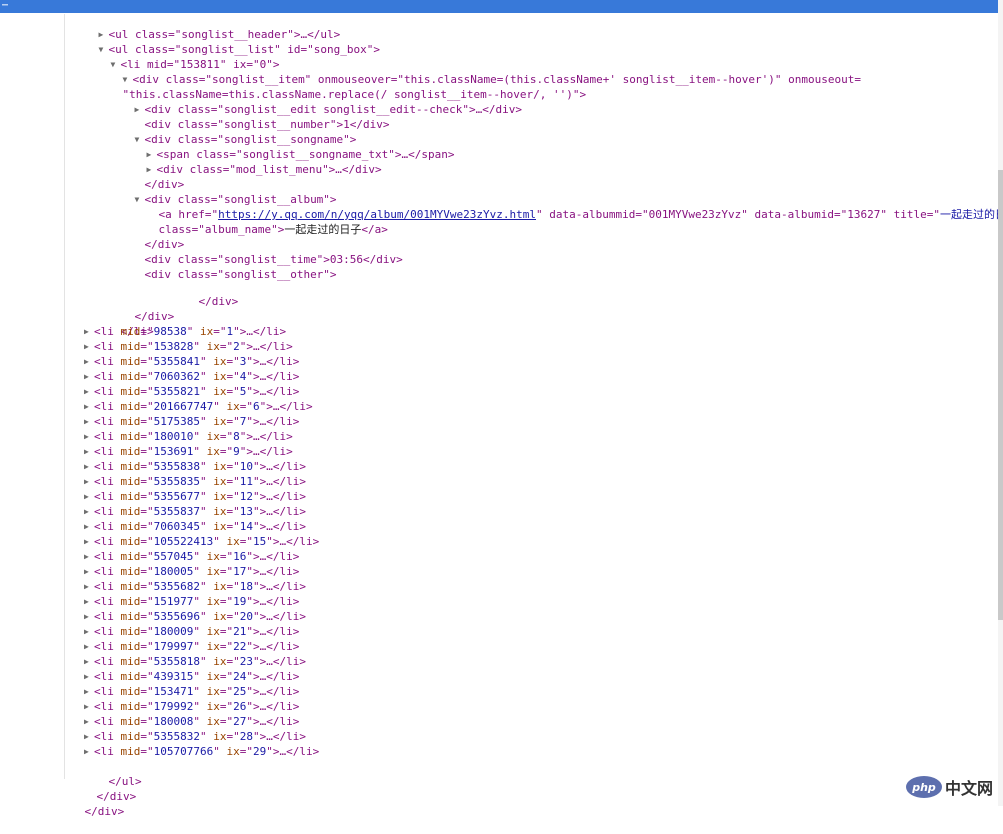 The width and height of the screenshot is (1003, 834). I want to click on dom-node-li: ▶ <li mid="5355835" ix="11">…</li>, so click(501, 481).